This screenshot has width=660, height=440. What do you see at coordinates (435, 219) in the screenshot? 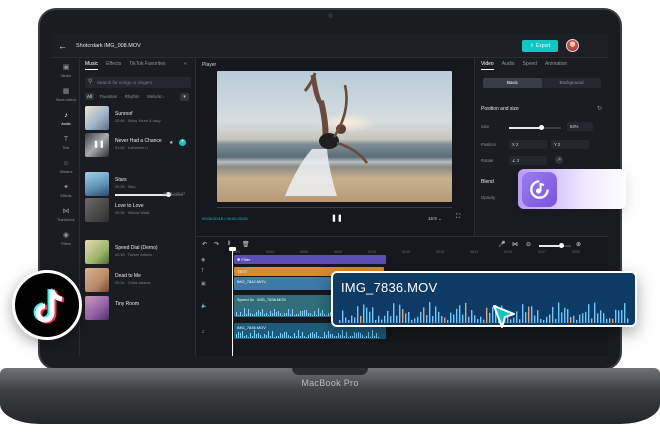
I see `aspect-ratio-select: 16:9 ⌄` at bounding box center [435, 219].